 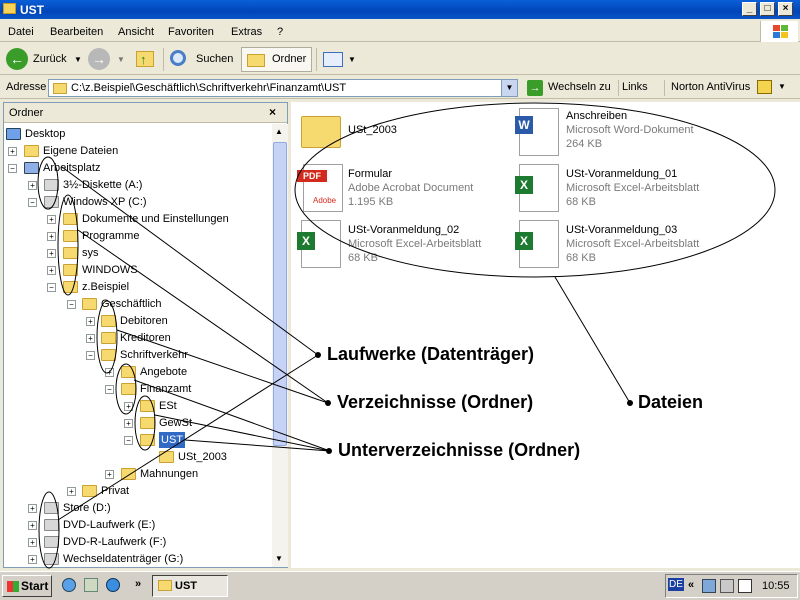 I want to click on norton-antivirus-label: Norton AntiVirus, so click(x=710, y=87).